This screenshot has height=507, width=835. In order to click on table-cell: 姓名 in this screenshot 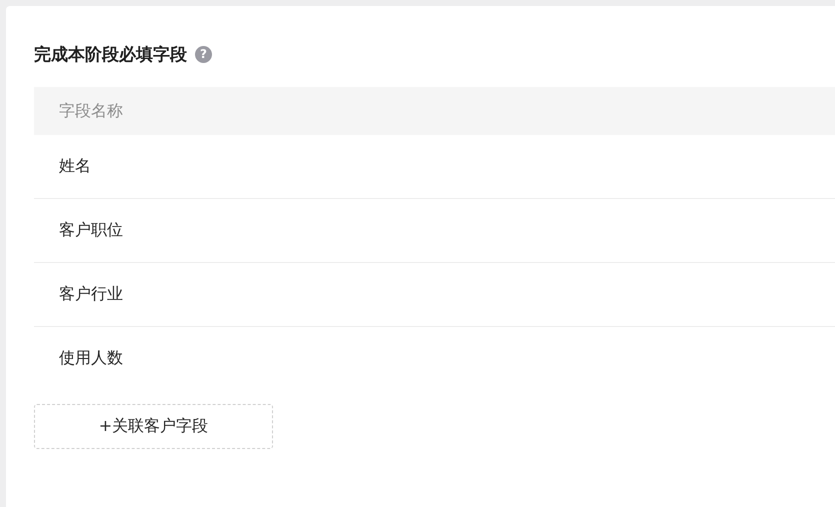, I will do `click(434, 167)`.